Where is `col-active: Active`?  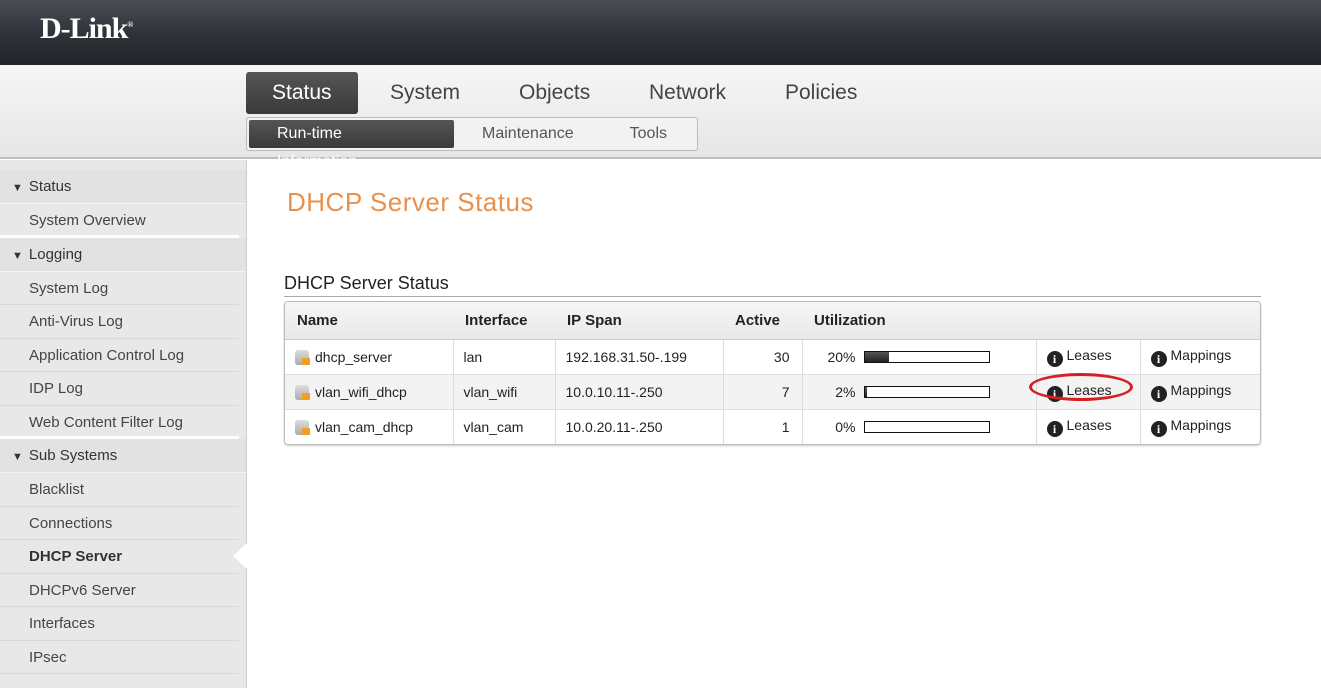 col-active: Active is located at coordinates (762, 321).